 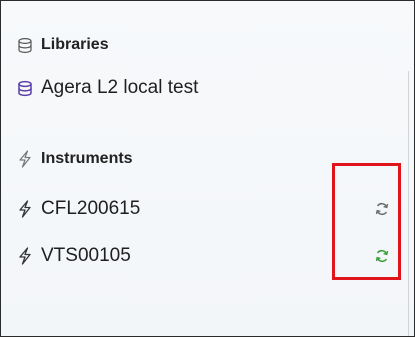 What do you see at coordinates (366, 221) in the screenshot?
I see `highlight-box` at bounding box center [366, 221].